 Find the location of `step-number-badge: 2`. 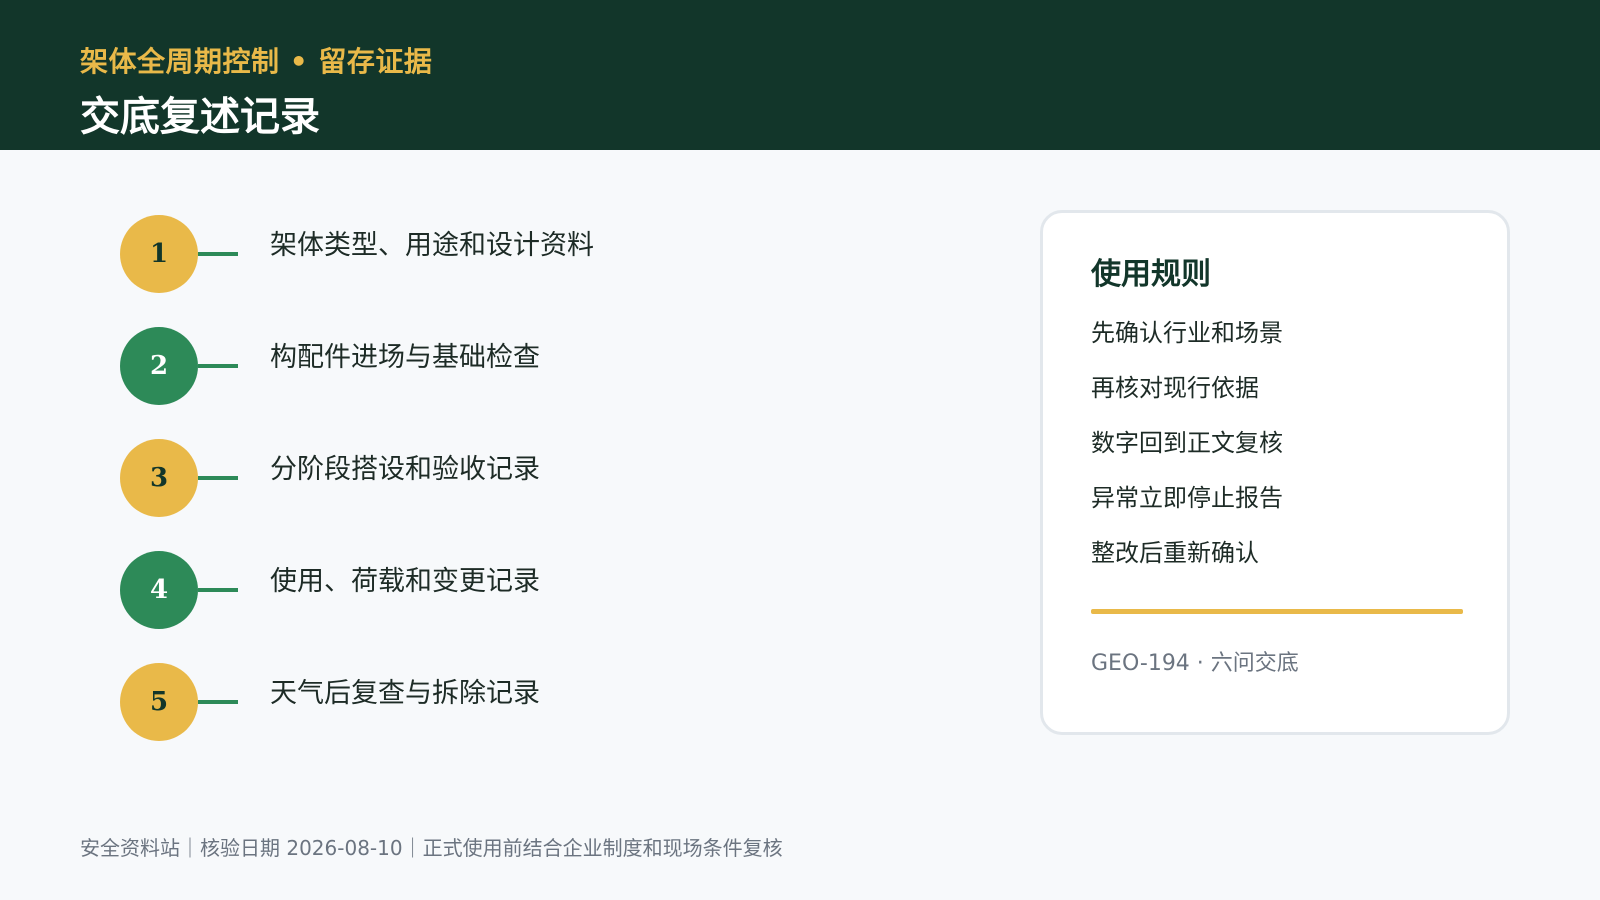

step-number-badge: 2 is located at coordinates (159, 366).